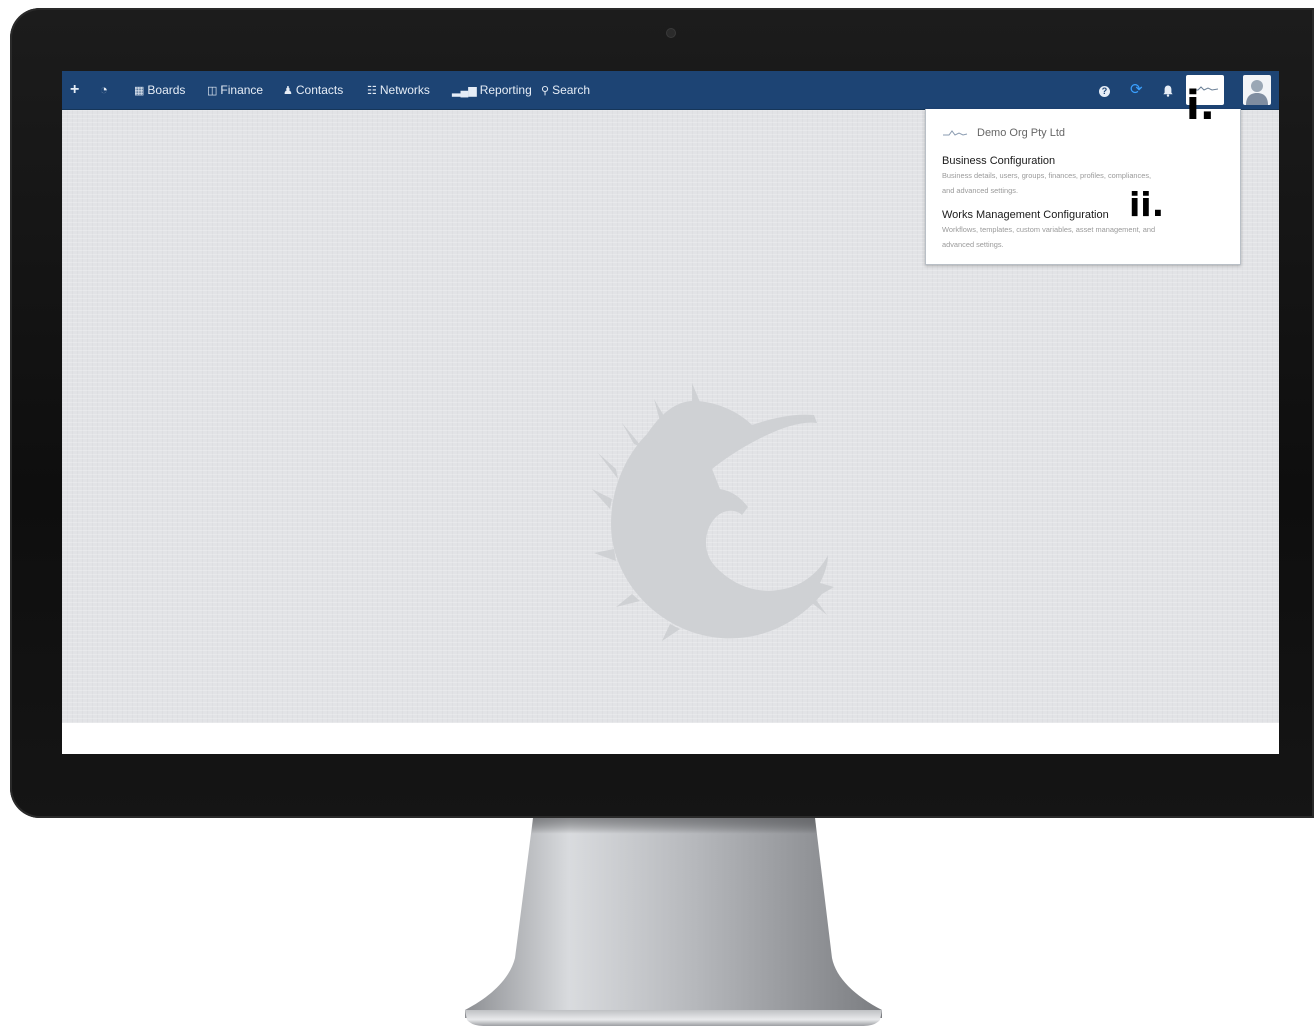 Image resolution: width=1314 pixels, height=1028 pixels. I want to click on nav-reporting-label: Reporting, so click(505, 90).